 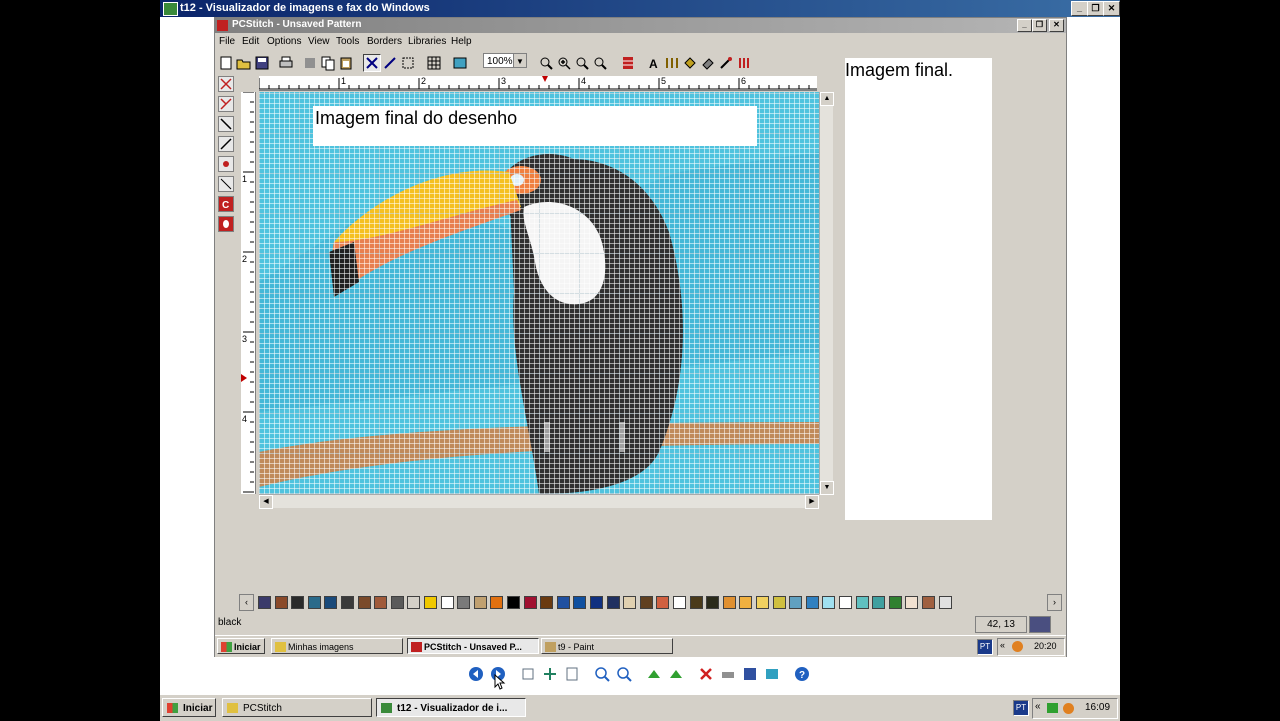 I want to click on pcstitch-titlebar: PCStitch - Unsaved Pattern _ ❐ ✕, so click(x=640, y=25).